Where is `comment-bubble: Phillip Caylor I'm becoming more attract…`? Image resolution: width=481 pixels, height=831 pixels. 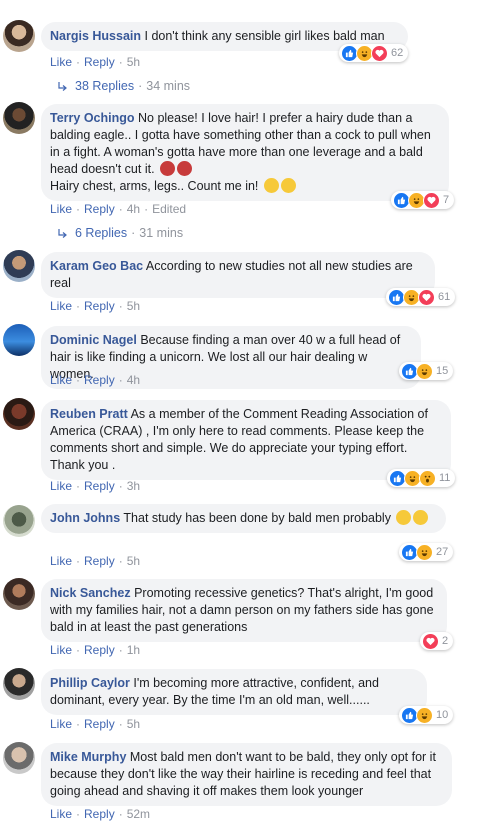
comment-bubble: Phillip Caylor I'm becoming more attract… is located at coordinates (234, 692).